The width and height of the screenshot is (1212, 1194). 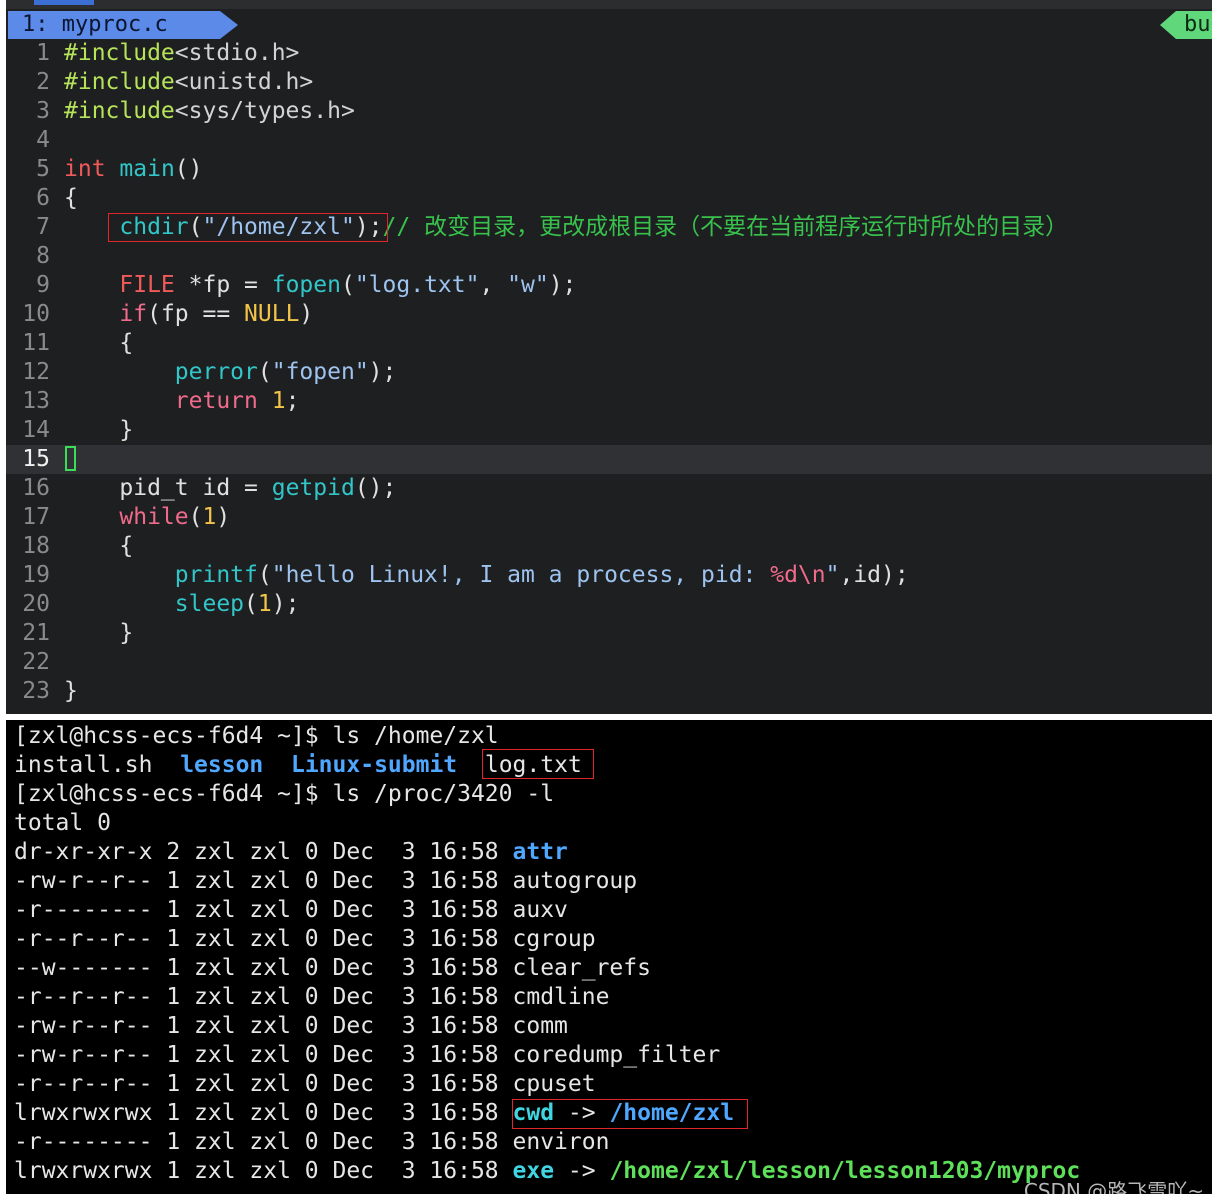 I want to click on tab-myproc-c: 1: myproc.c, so click(x=123, y=25).